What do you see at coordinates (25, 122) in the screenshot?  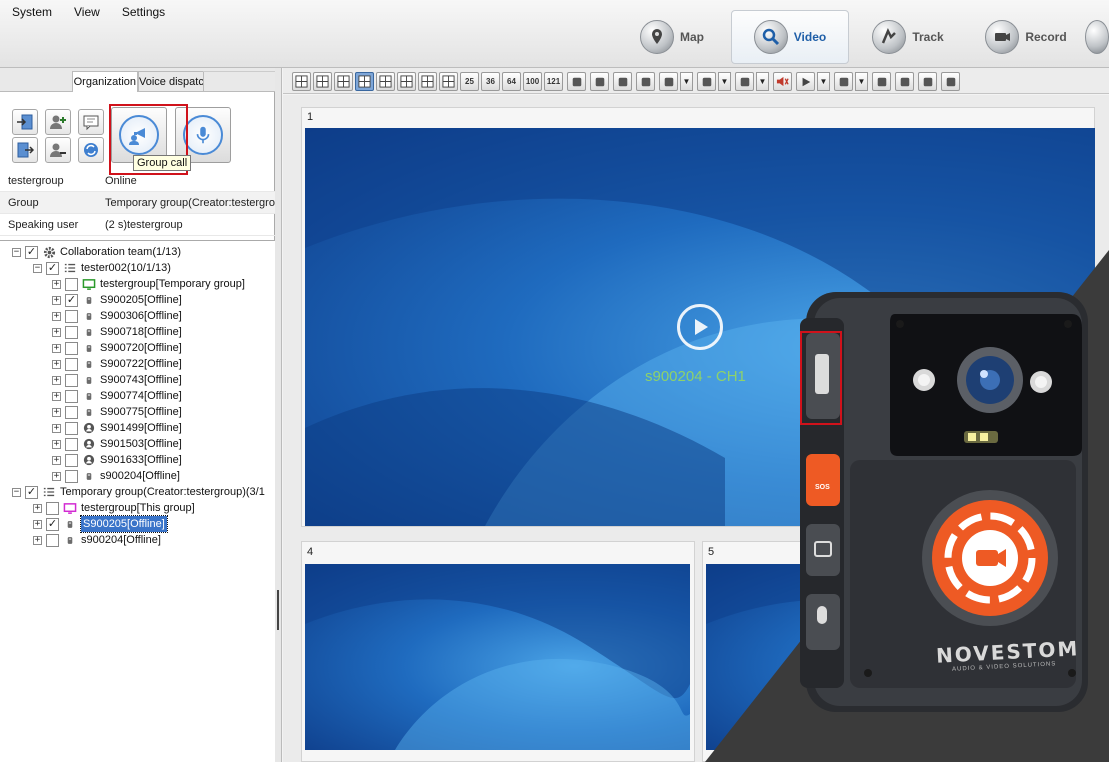 I see `login-group-button` at bounding box center [25, 122].